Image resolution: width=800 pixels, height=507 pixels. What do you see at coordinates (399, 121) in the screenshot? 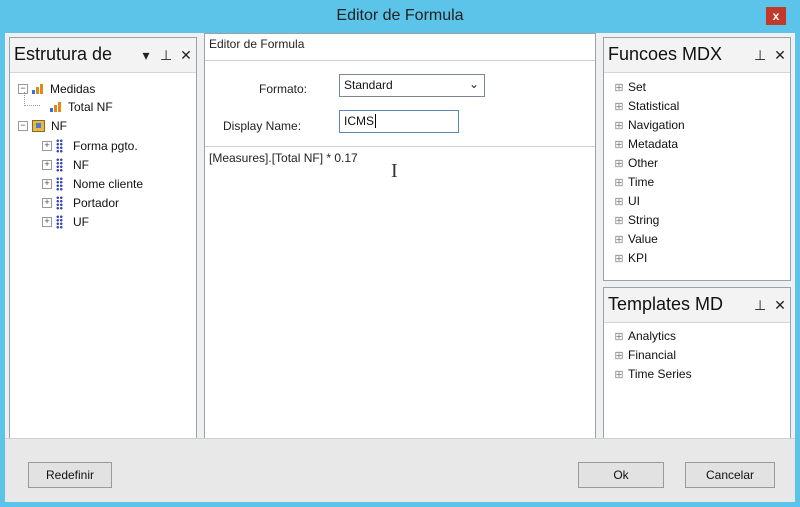
I see `display-name-field: ICMS` at bounding box center [399, 121].